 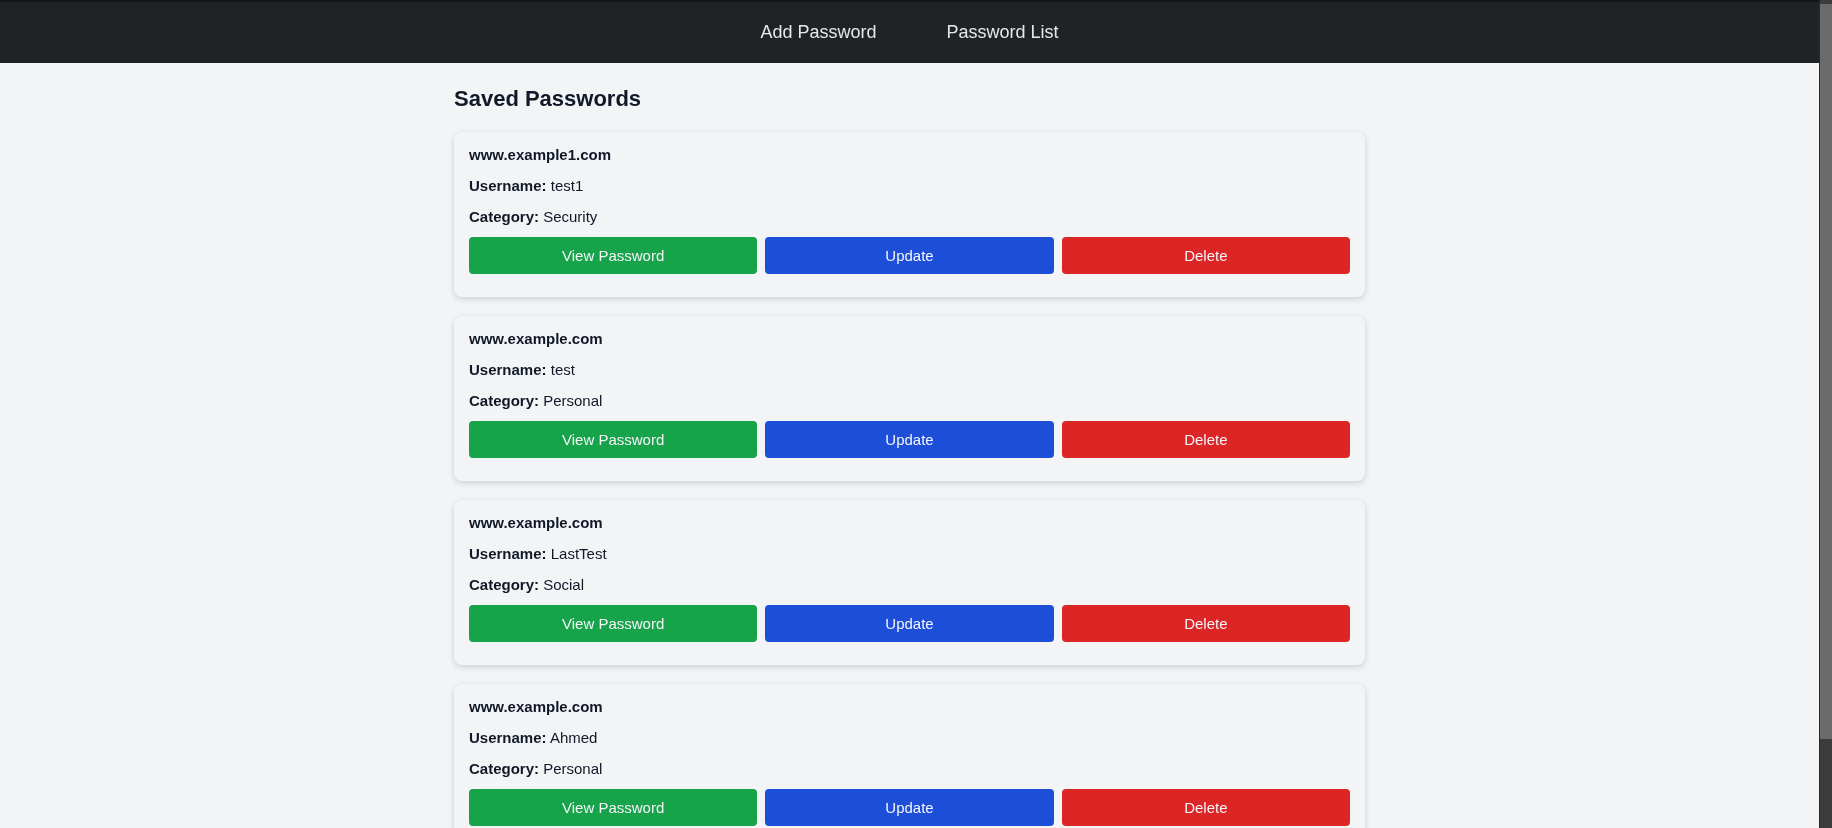 What do you see at coordinates (522, 370) in the screenshot?
I see `username-text: Username: test` at bounding box center [522, 370].